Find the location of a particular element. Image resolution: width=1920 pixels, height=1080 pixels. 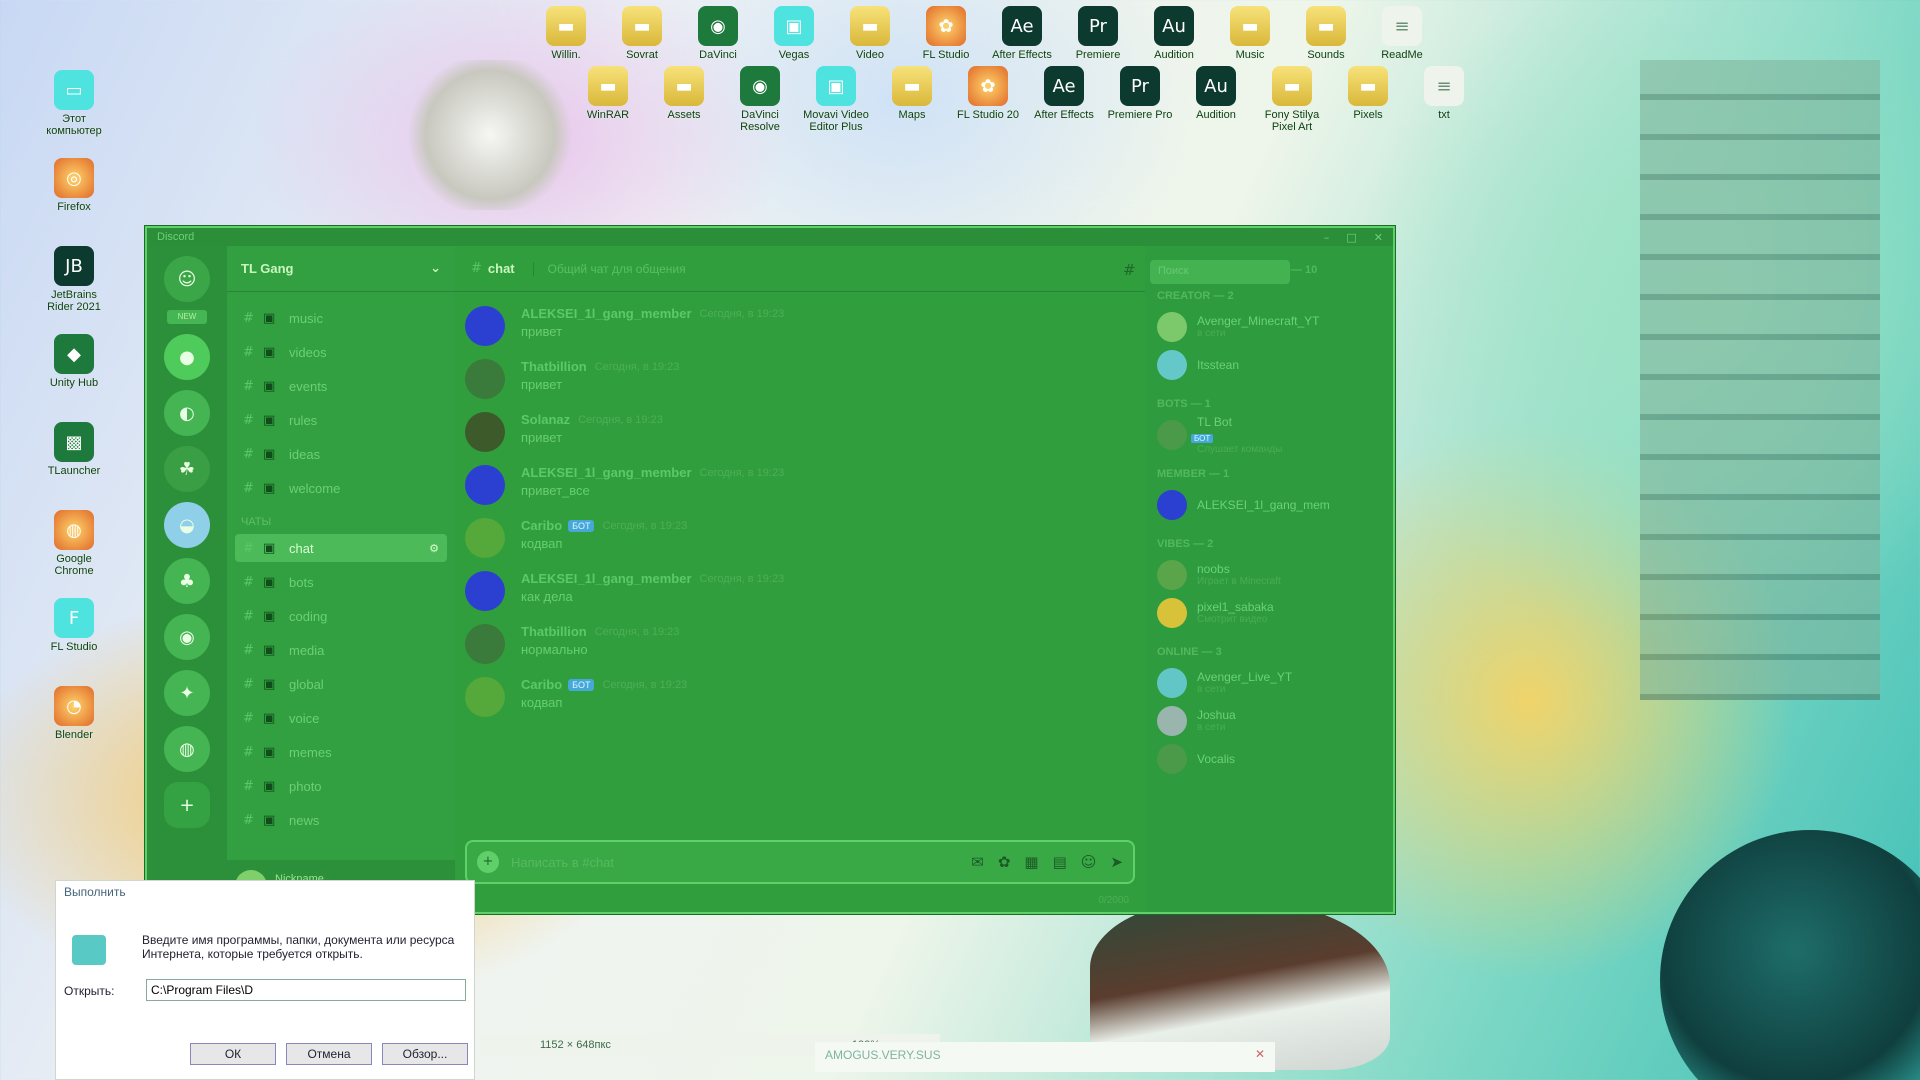

desktop-icon-folder: ▬ Assets is located at coordinates (684, 93).